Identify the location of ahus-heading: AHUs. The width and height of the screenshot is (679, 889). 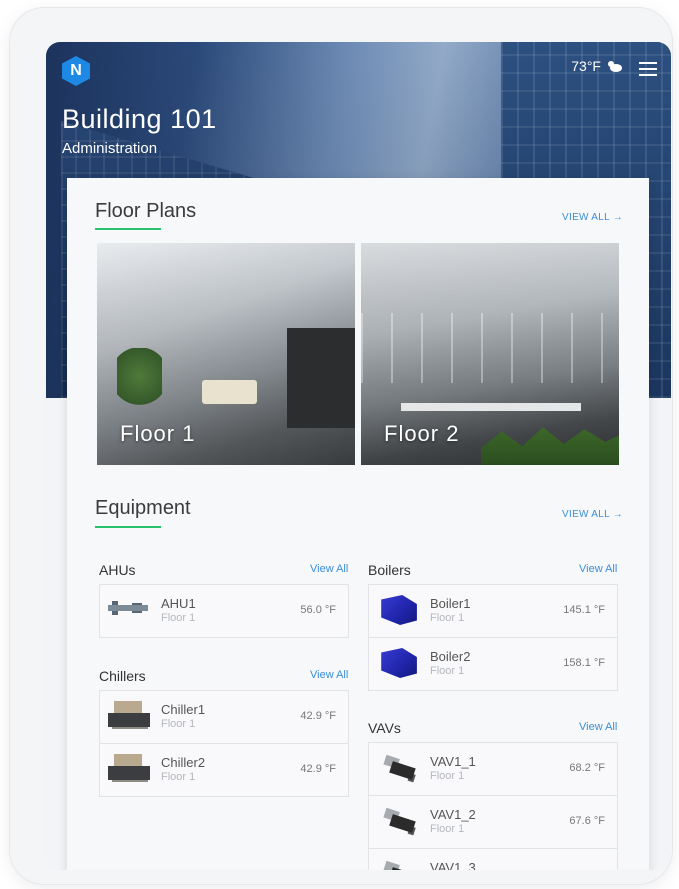
(117, 570).